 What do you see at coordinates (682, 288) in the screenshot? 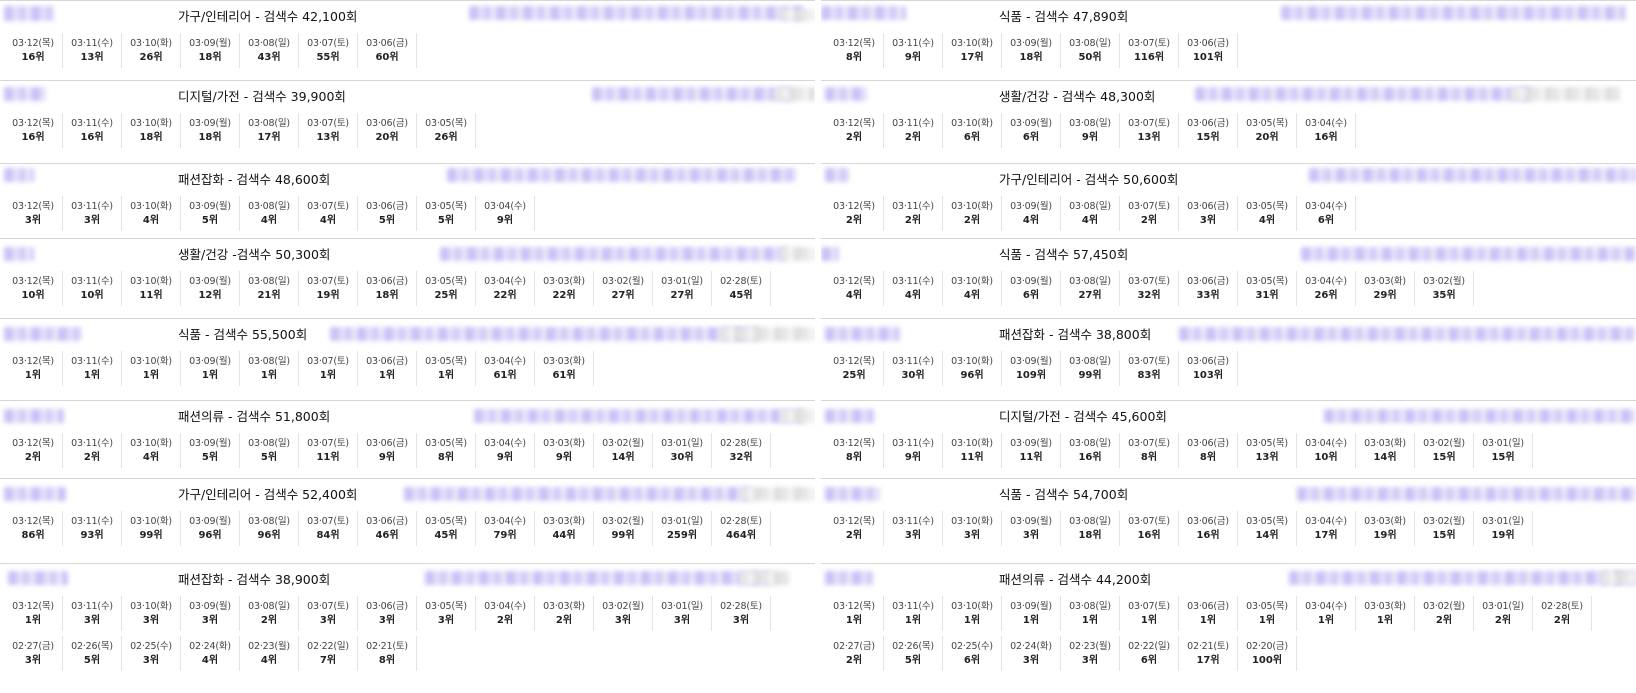
I see `rank-cell: 03·01(일) 27위` at bounding box center [682, 288].